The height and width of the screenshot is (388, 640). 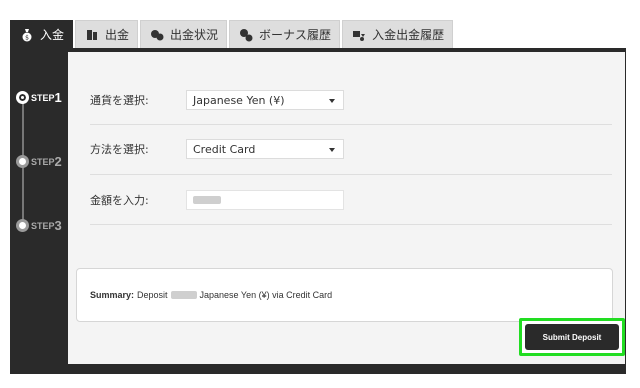 What do you see at coordinates (266, 295) in the screenshot?
I see `summary-text: Japanese Yen (¥) via Credit Card` at bounding box center [266, 295].